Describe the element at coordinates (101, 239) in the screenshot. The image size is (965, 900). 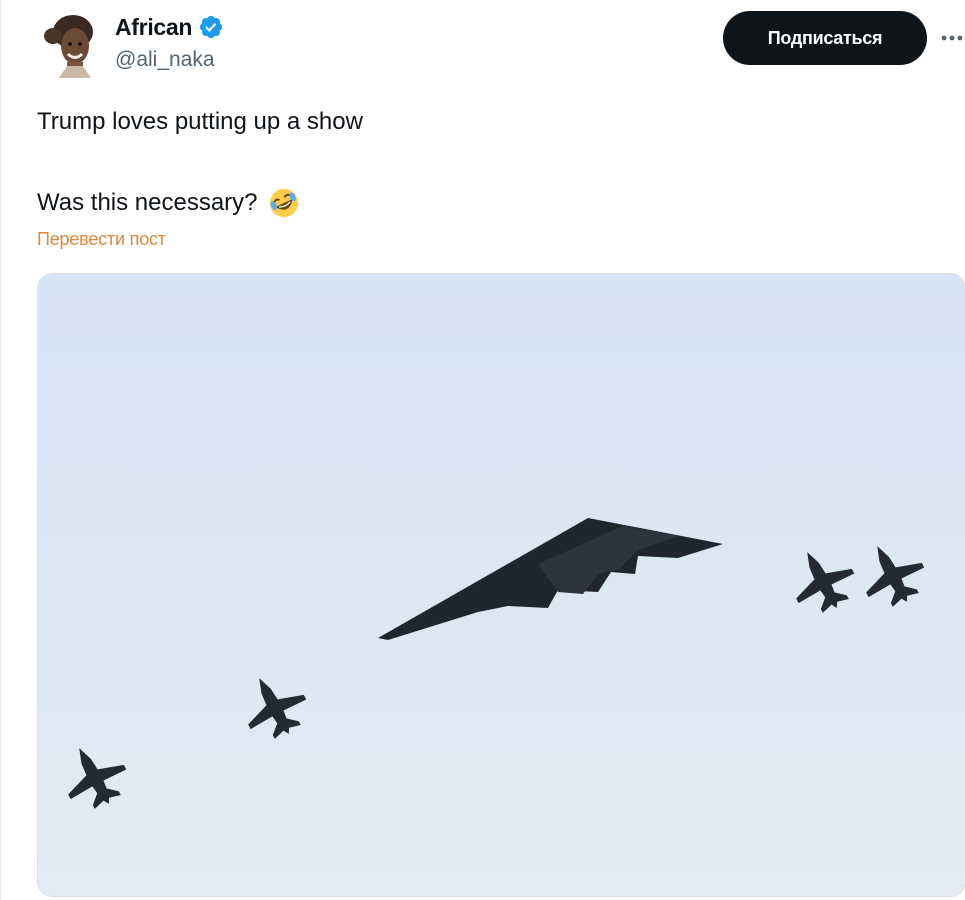
I see `translate-post-link: Перевести пост` at that location.